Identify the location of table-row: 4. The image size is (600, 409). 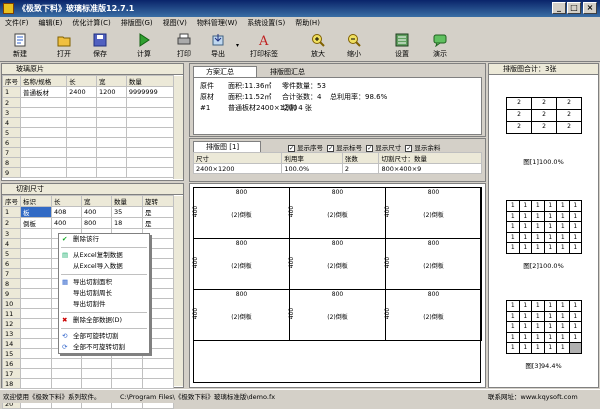
(88, 122).